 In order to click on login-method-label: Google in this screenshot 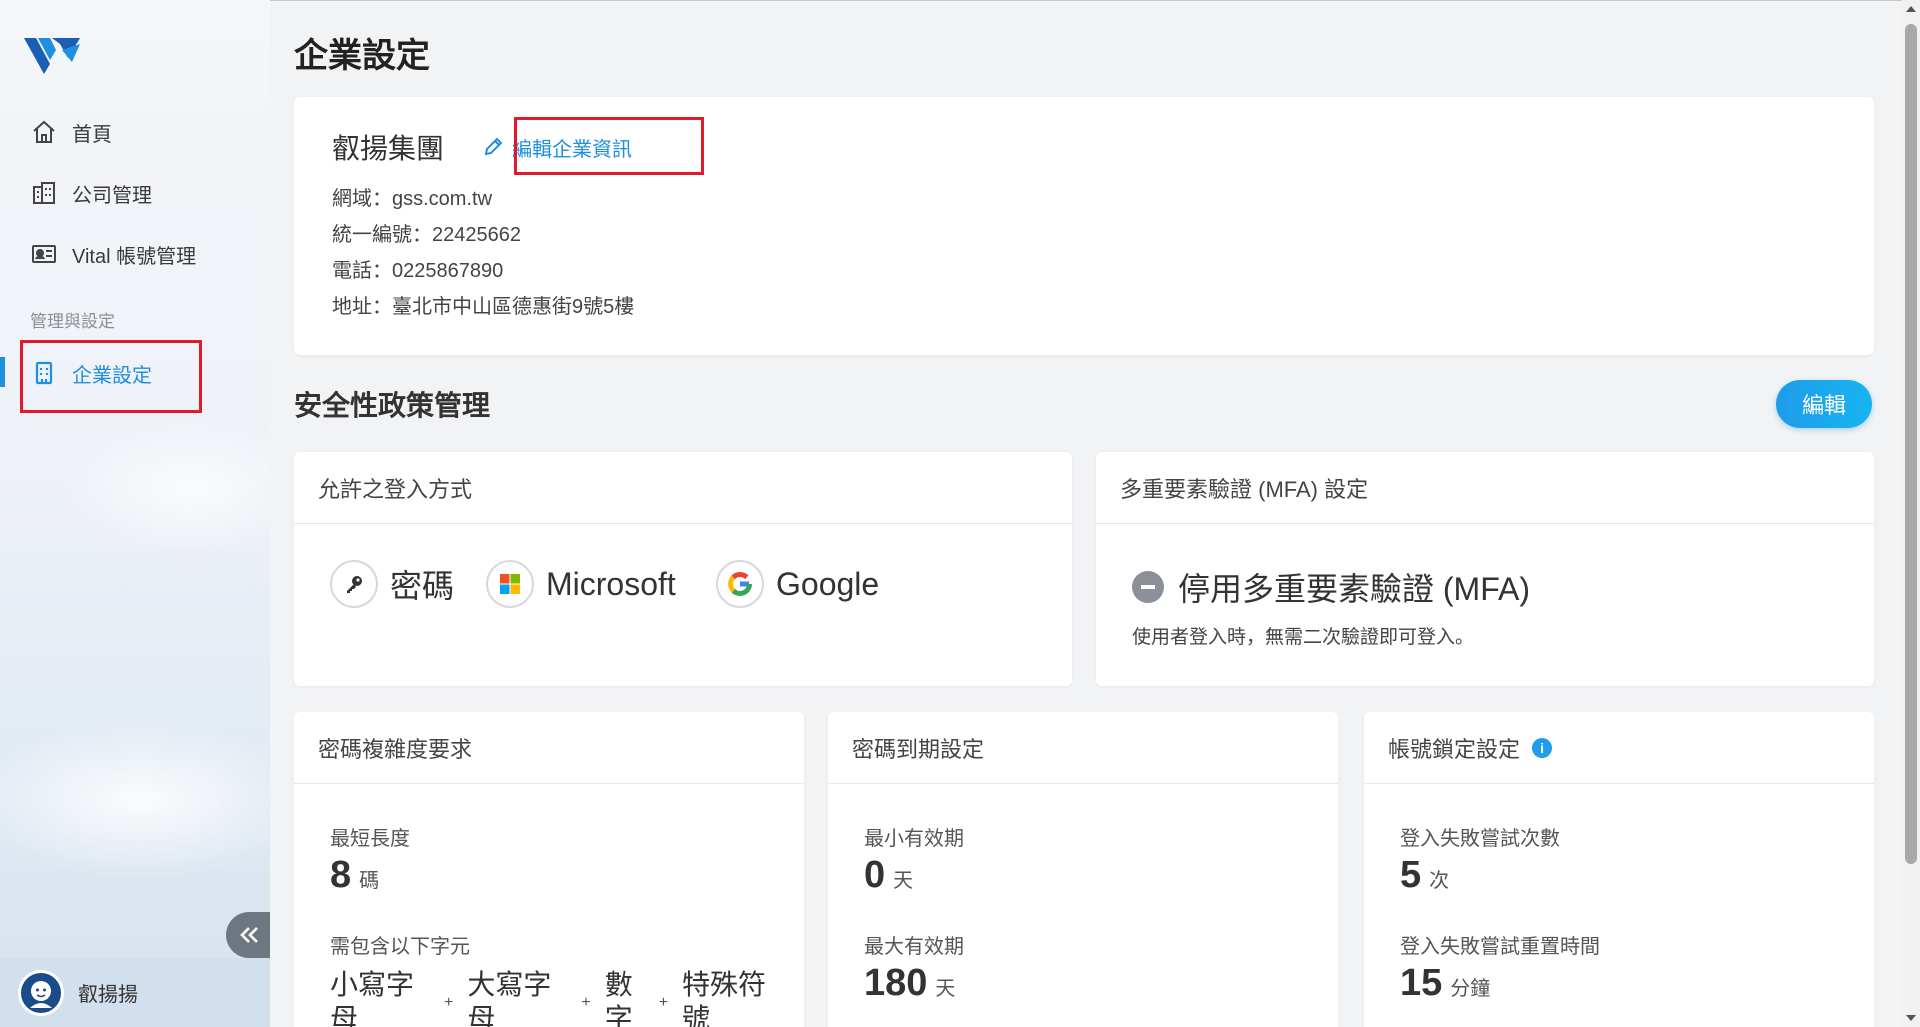, I will do `click(828, 583)`.